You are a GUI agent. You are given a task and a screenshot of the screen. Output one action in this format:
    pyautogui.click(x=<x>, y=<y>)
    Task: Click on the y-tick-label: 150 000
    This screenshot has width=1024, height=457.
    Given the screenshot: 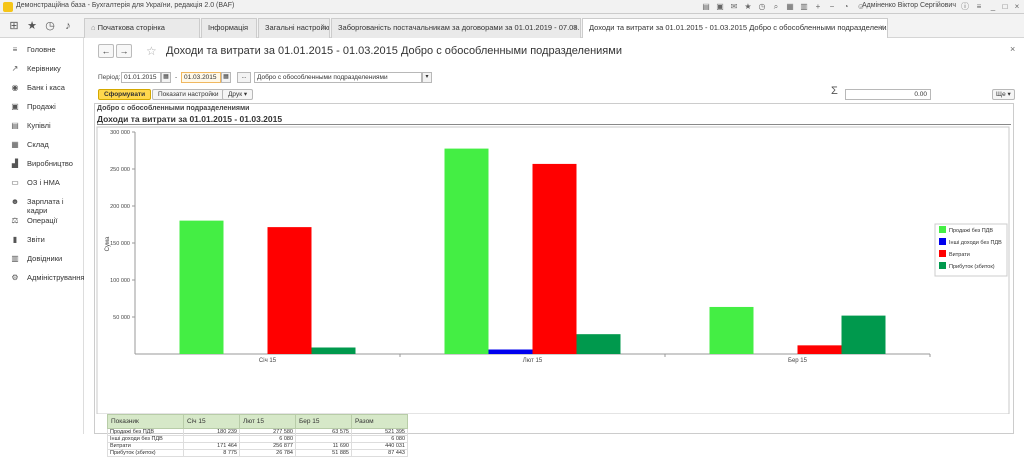 What is the action you would take?
    pyautogui.click(x=120, y=244)
    